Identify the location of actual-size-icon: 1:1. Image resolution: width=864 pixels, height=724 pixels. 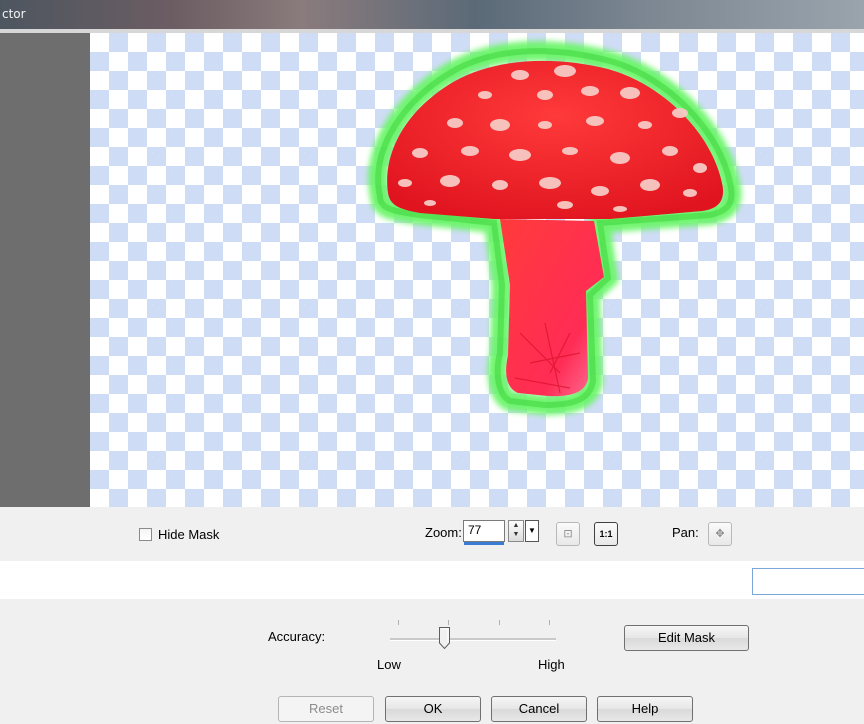
(606, 534).